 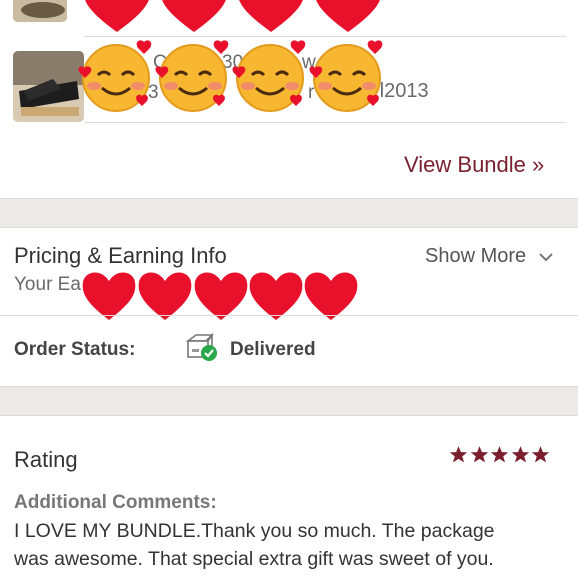 I want to click on comments-label: Additional Comments:, so click(x=115, y=502).